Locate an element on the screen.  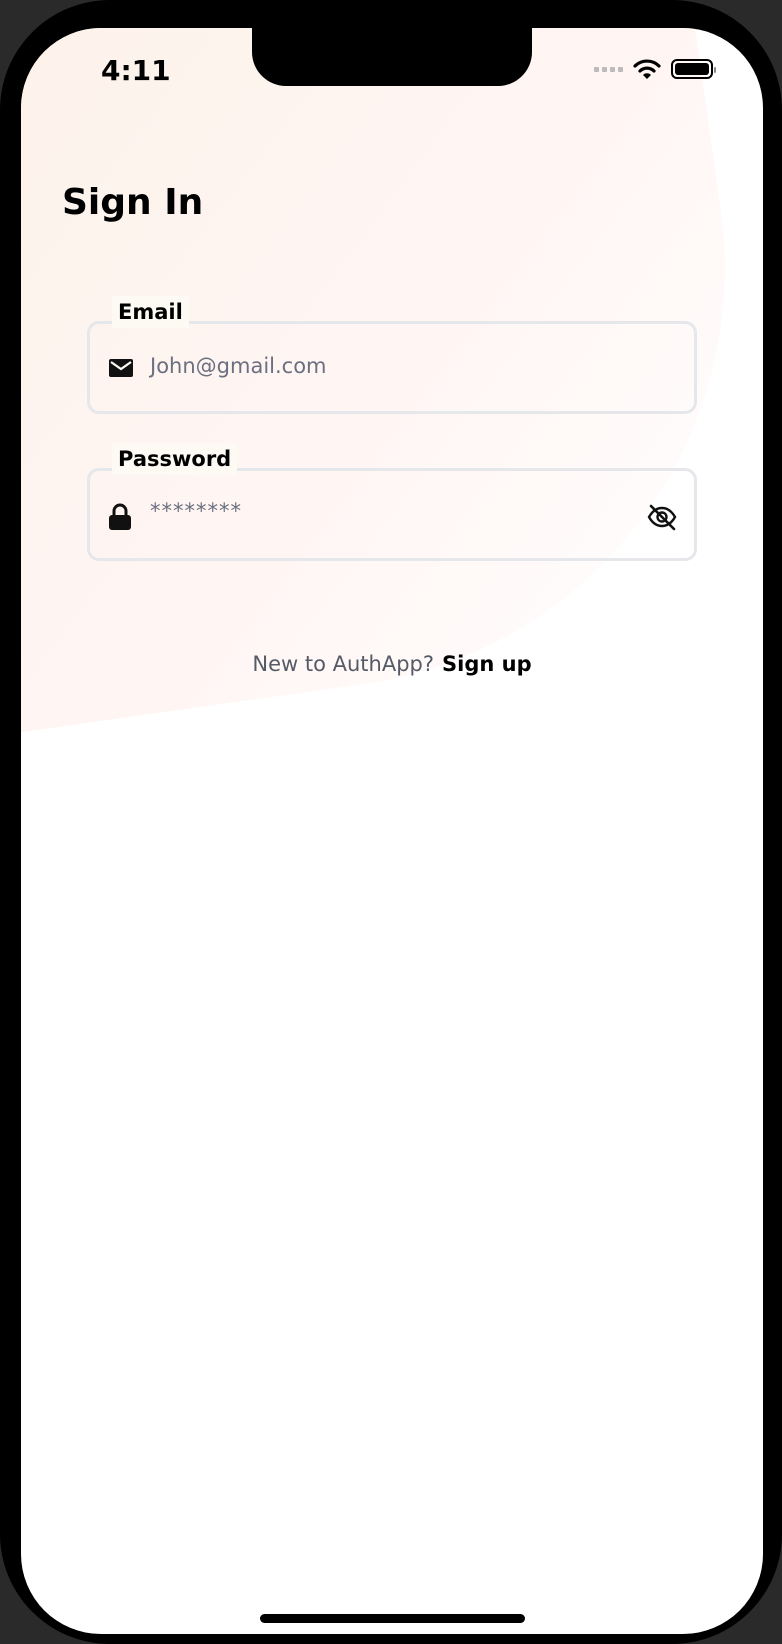
email-field: Email John@gmail.com is located at coordinates (392, 355).